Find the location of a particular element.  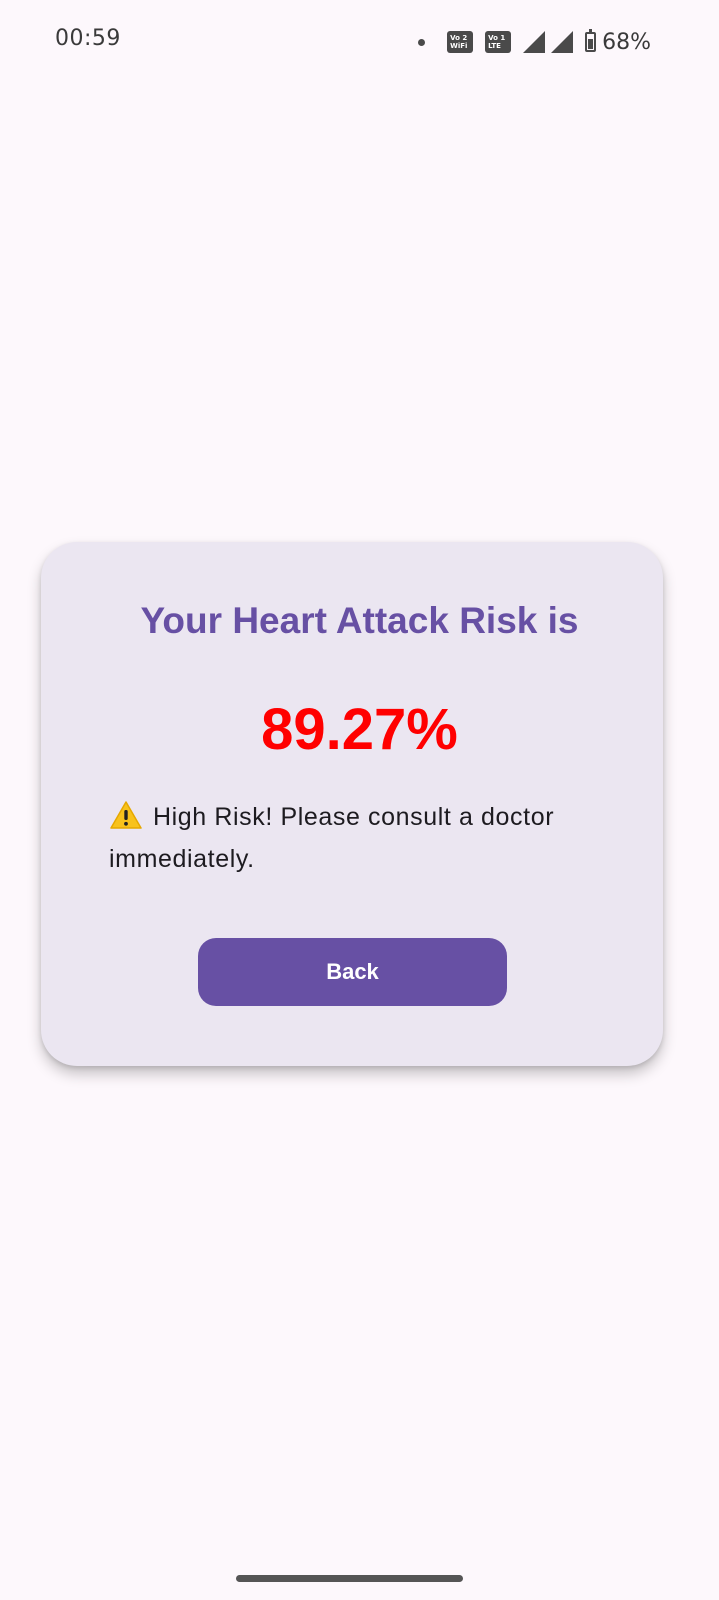

result-title: Your Heart Attack Risk is is located at coordinates (359, 620).